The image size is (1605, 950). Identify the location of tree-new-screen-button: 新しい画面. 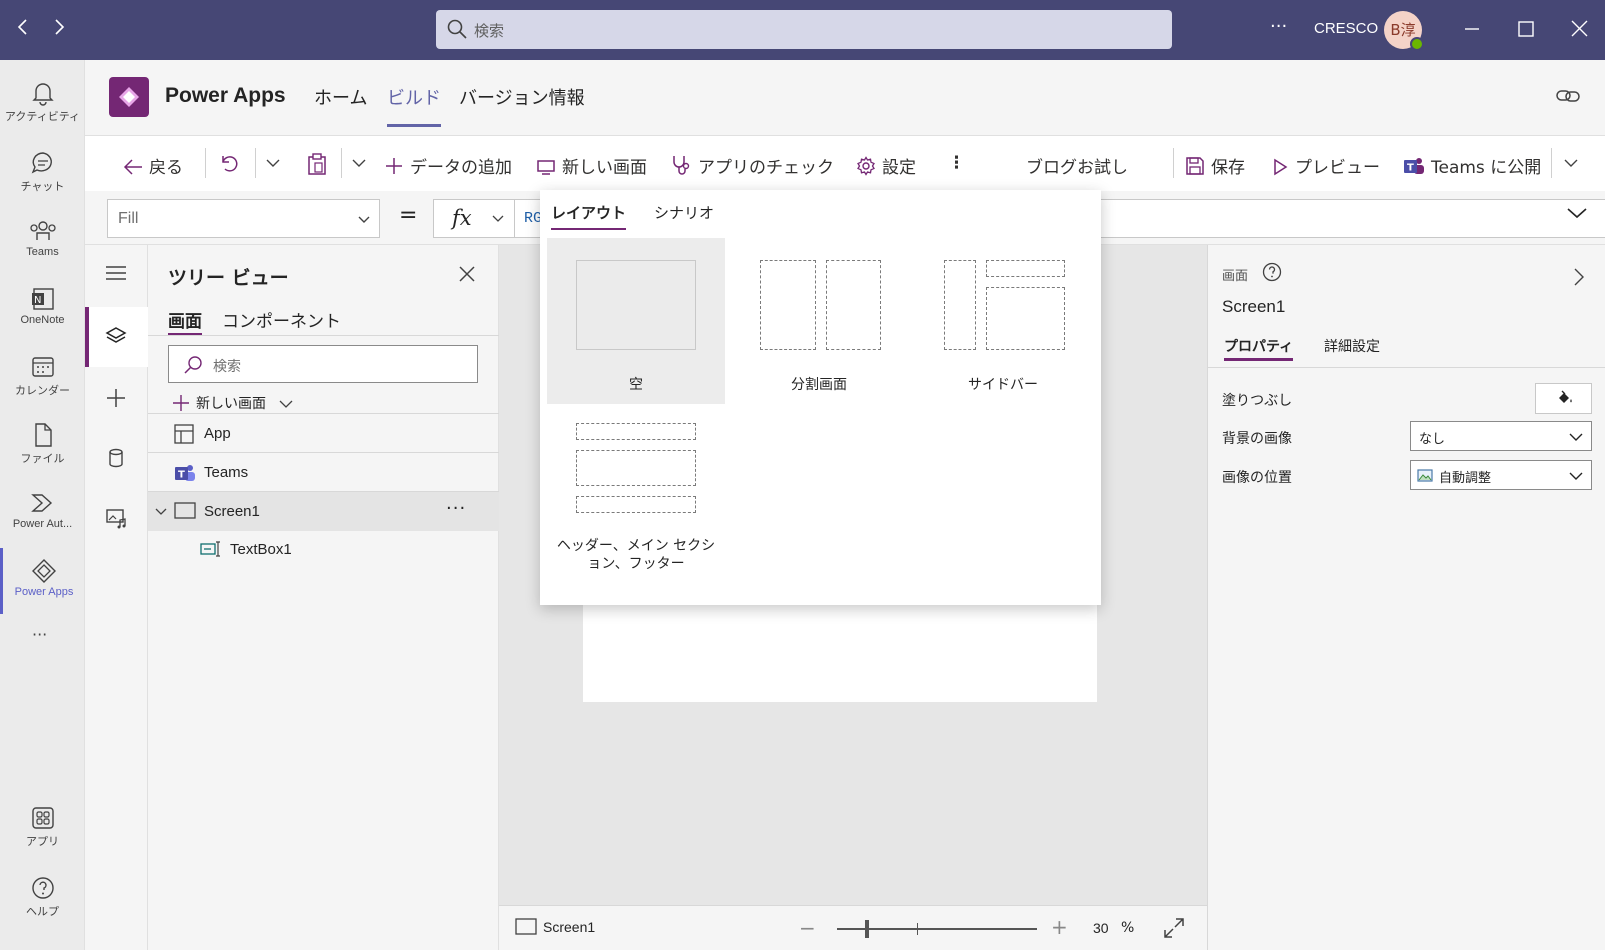
(236, 403).